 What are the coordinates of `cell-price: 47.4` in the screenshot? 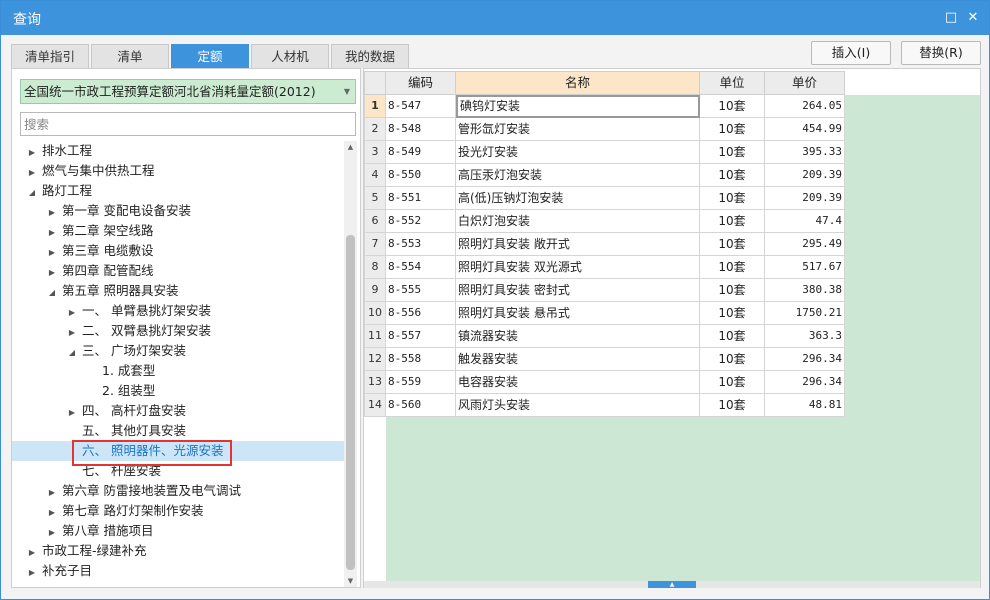 It's located at (805, 221).